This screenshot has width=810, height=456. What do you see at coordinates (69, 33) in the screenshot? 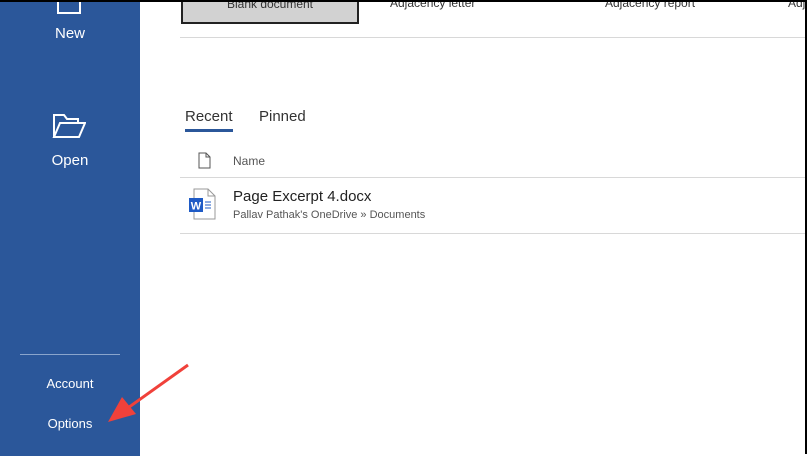
I see `new-label: New` at bounding box center [69, 33].